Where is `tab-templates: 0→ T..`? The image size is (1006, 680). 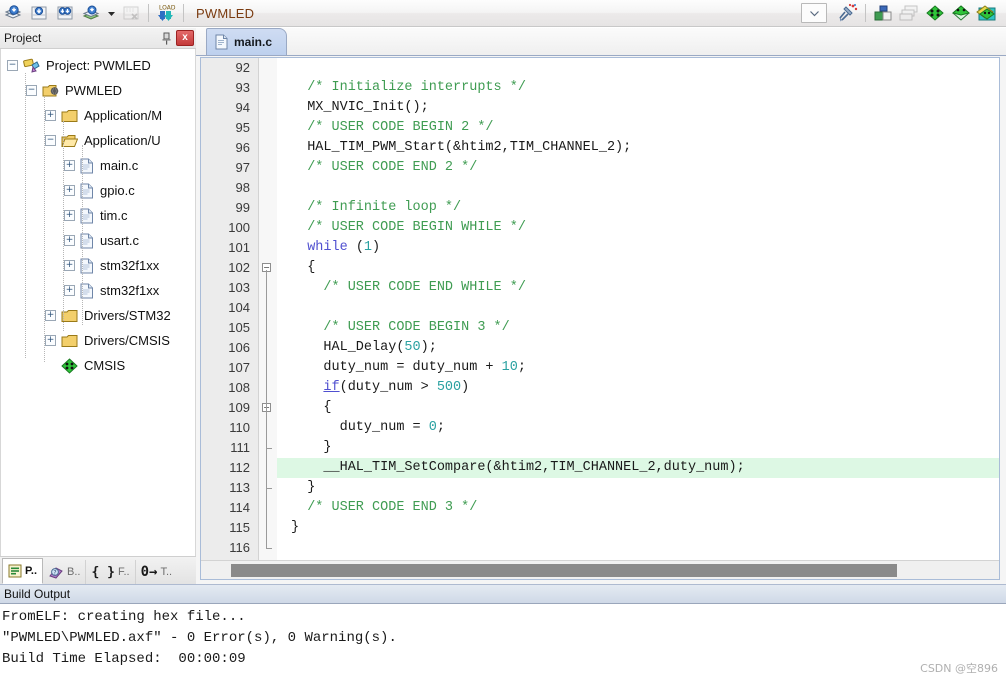 tab-templates: 0→ T.. is located at coordinates (156, 572).